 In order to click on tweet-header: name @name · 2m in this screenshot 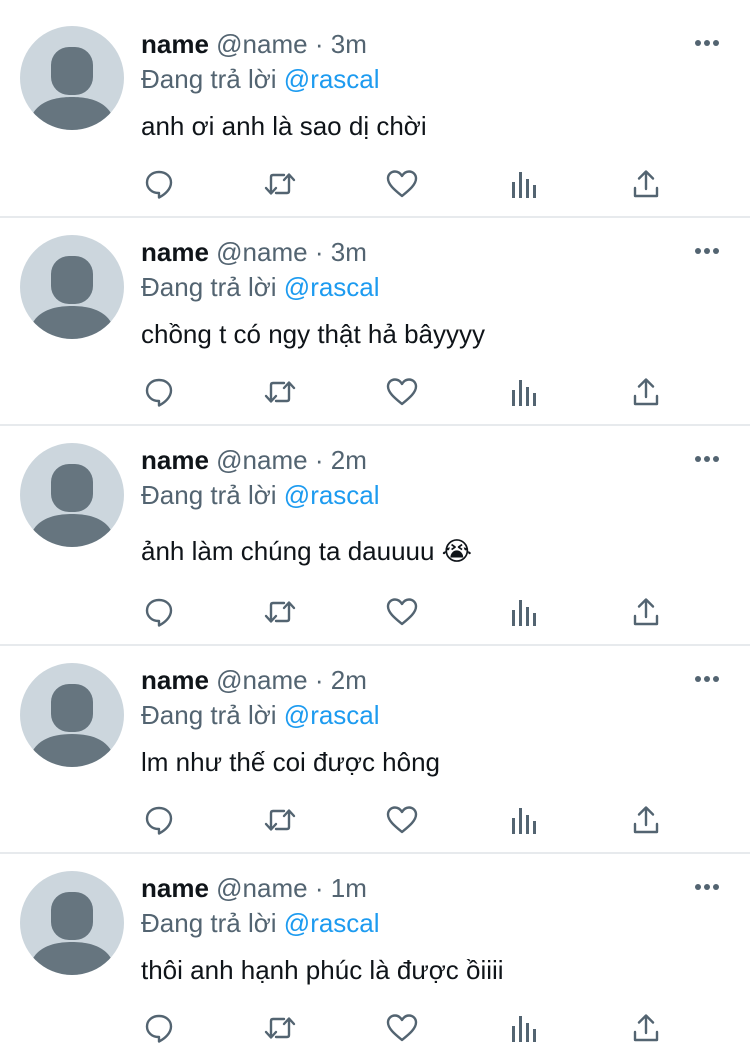, I will do `click(254, 680)`.